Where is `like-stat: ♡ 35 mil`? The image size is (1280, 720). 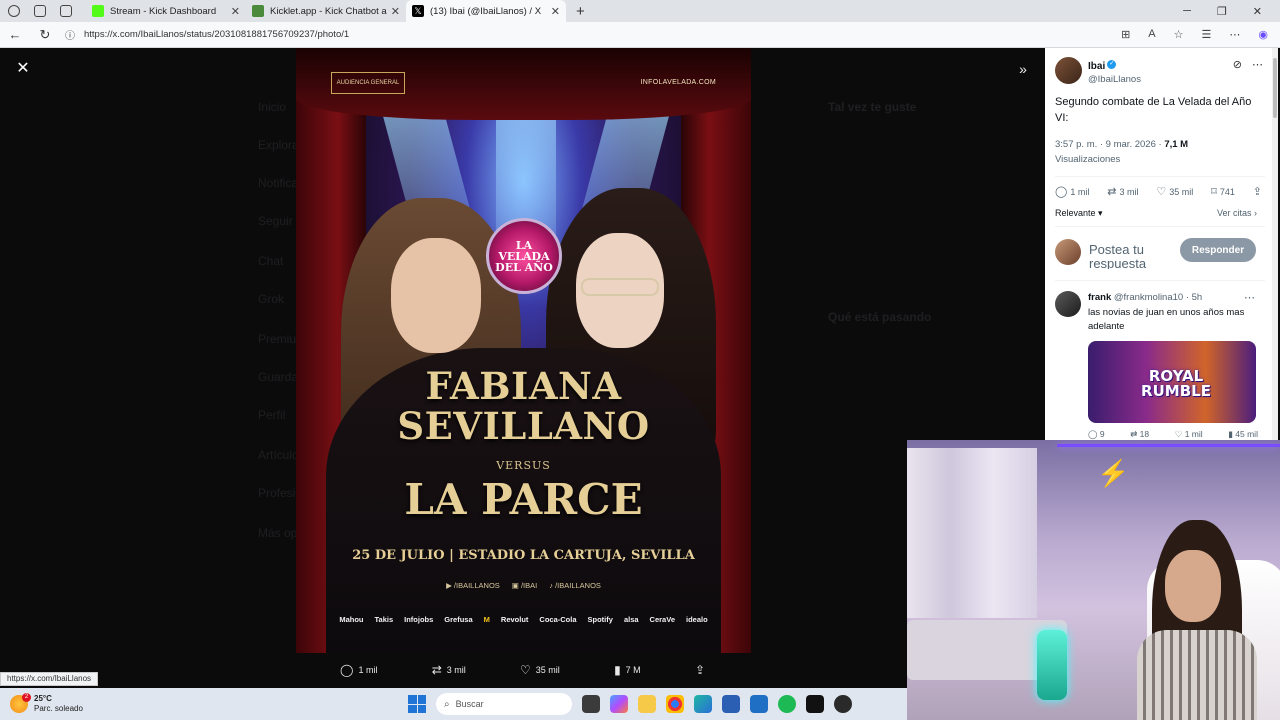
like-stat: ♡ 35 mil is located at coordinates (1174, 191).